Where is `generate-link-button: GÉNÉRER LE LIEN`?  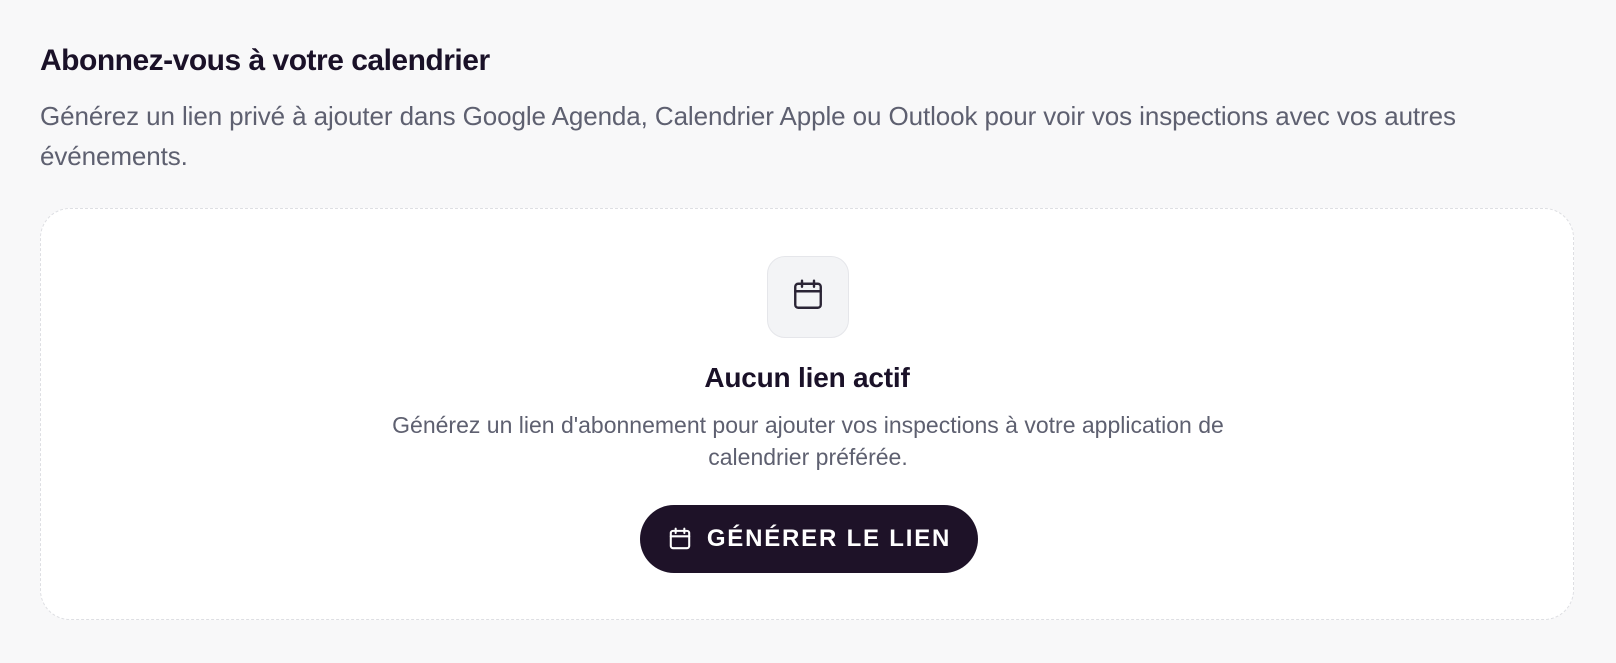 generate-link-button: GÉNÉRER LE LIEN is located at coordinates (809, 539).